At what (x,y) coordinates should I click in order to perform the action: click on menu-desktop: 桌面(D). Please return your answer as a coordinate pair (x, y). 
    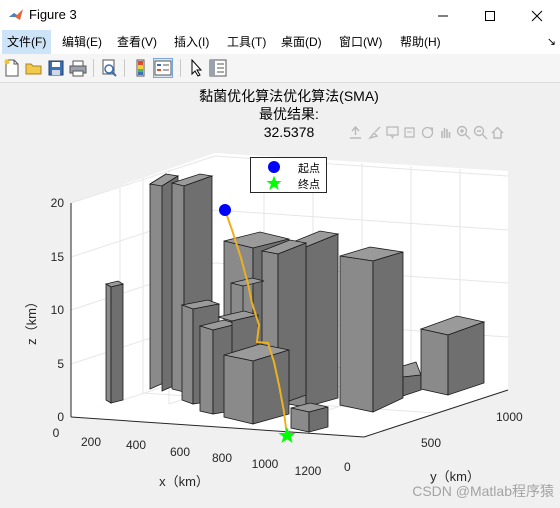
    Looking at the image, I should click on (301, 42).